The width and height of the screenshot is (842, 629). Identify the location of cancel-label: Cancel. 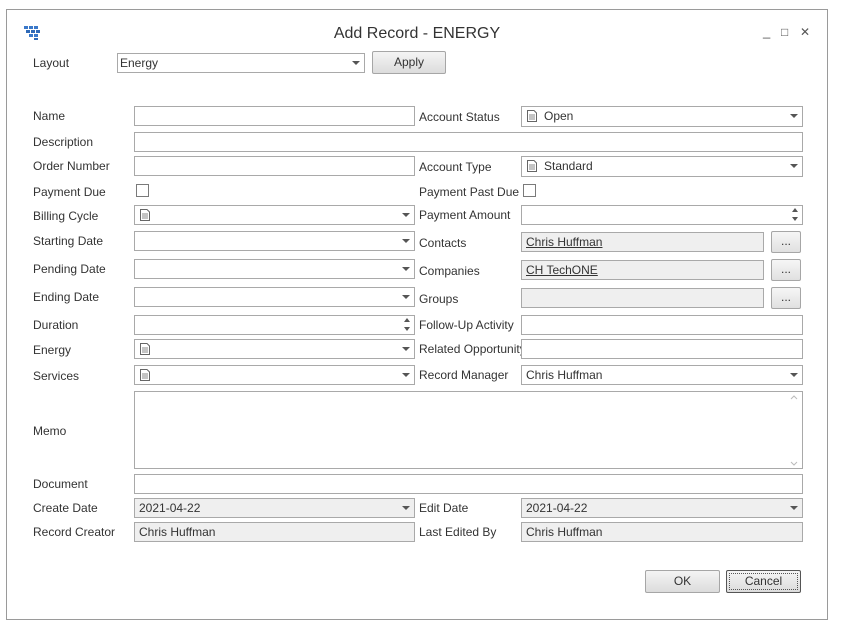
(763, 581).